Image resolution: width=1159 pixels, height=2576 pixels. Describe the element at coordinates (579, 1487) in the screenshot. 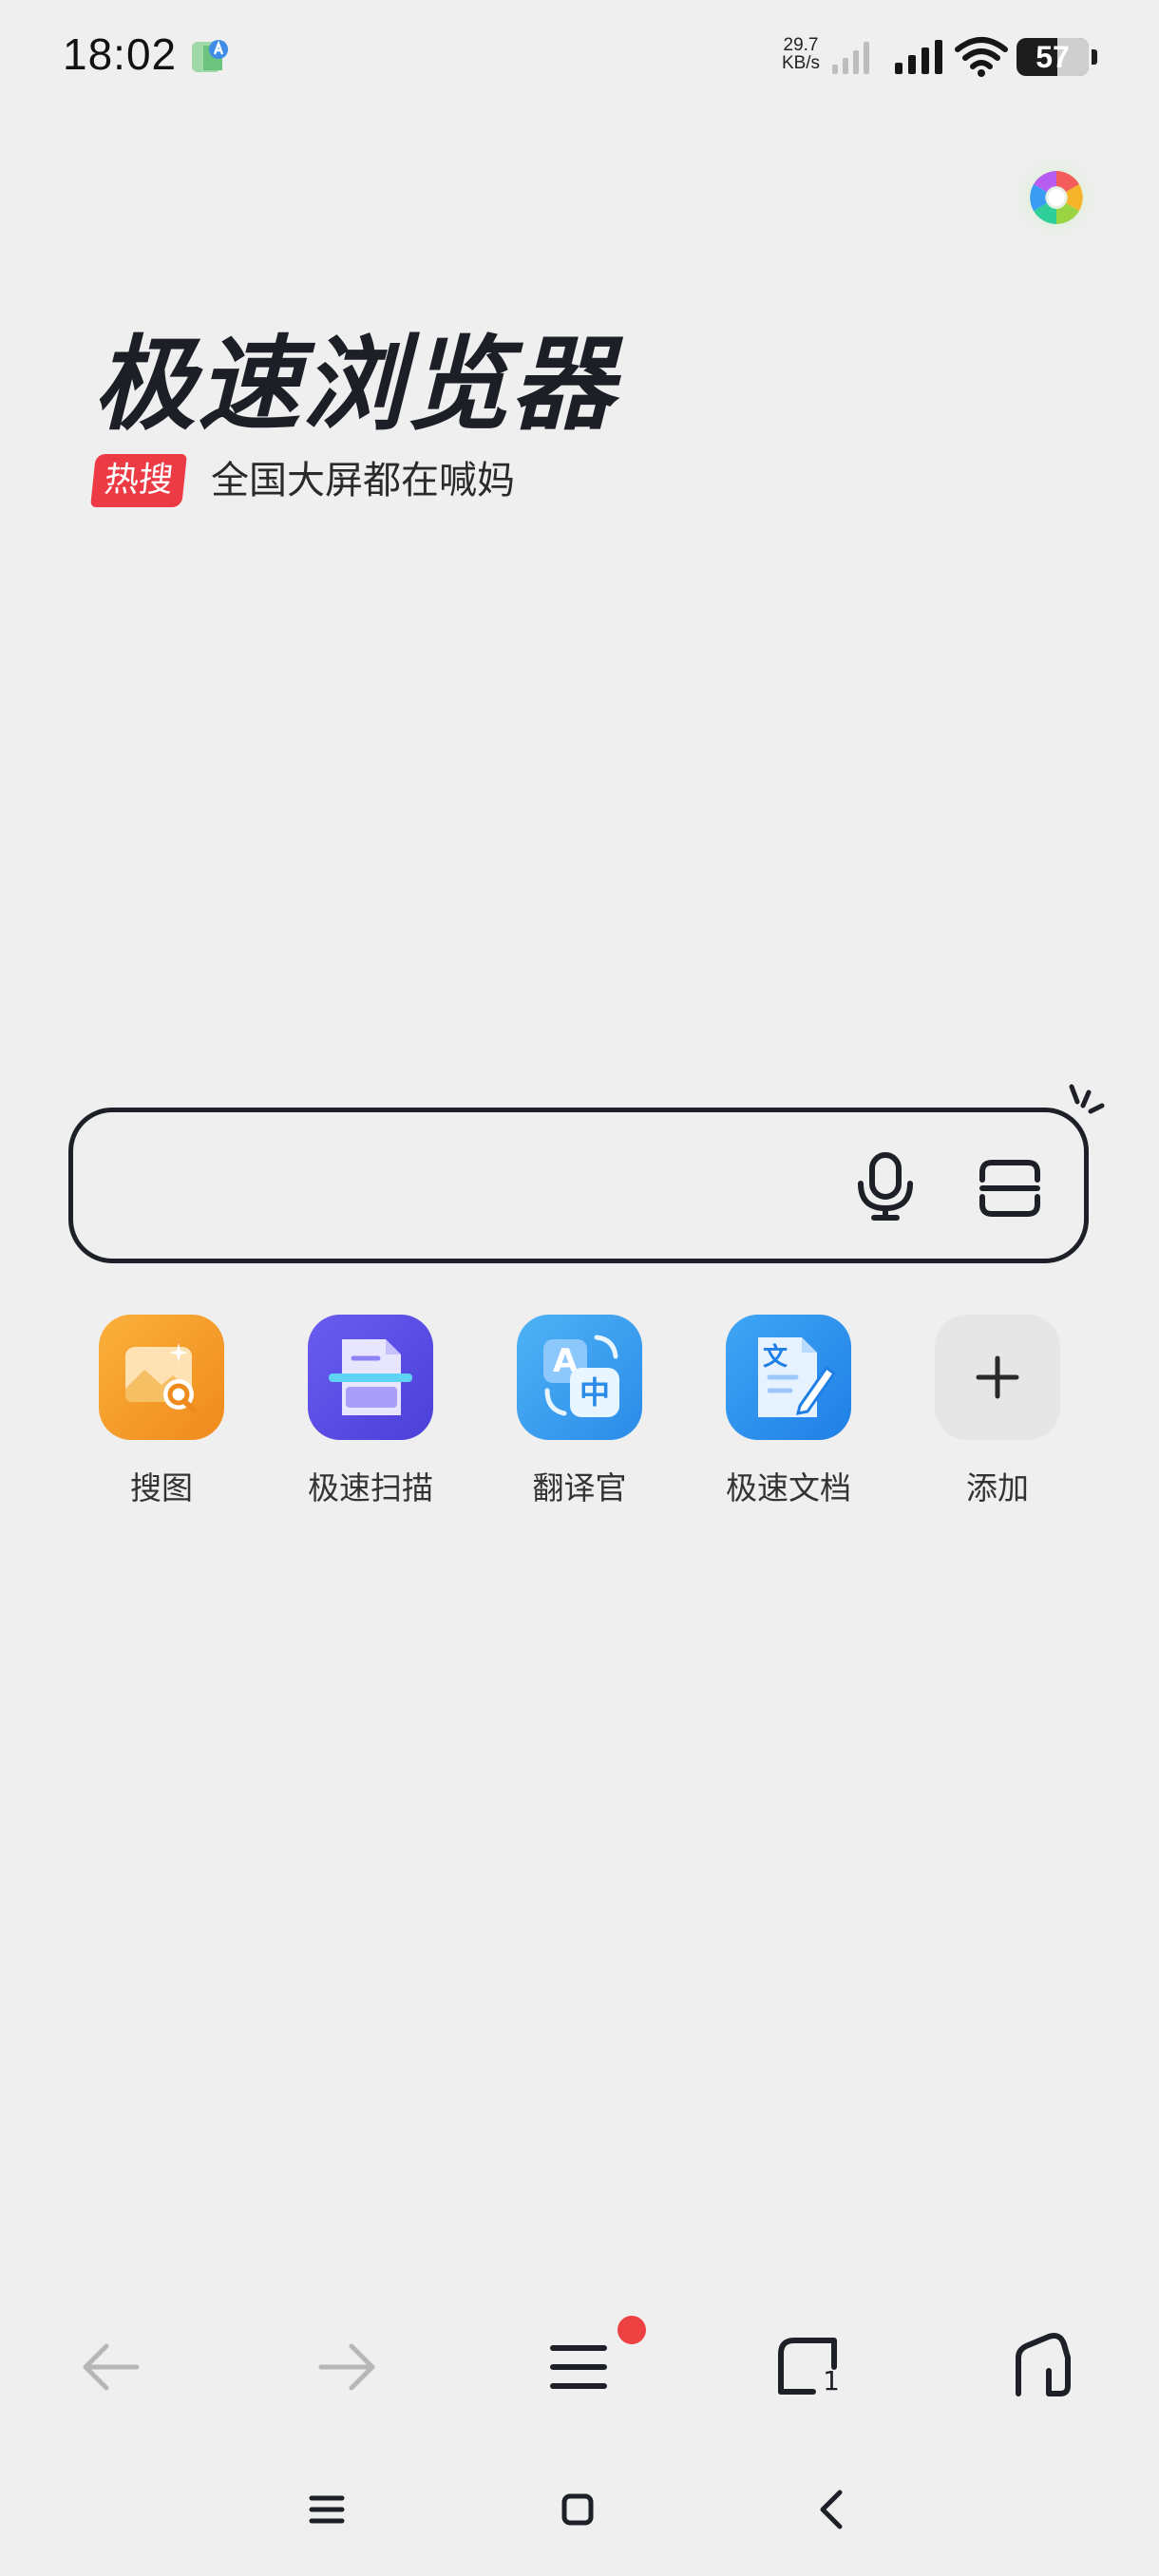

I see `shortcut-label: 翻译官` at that location.